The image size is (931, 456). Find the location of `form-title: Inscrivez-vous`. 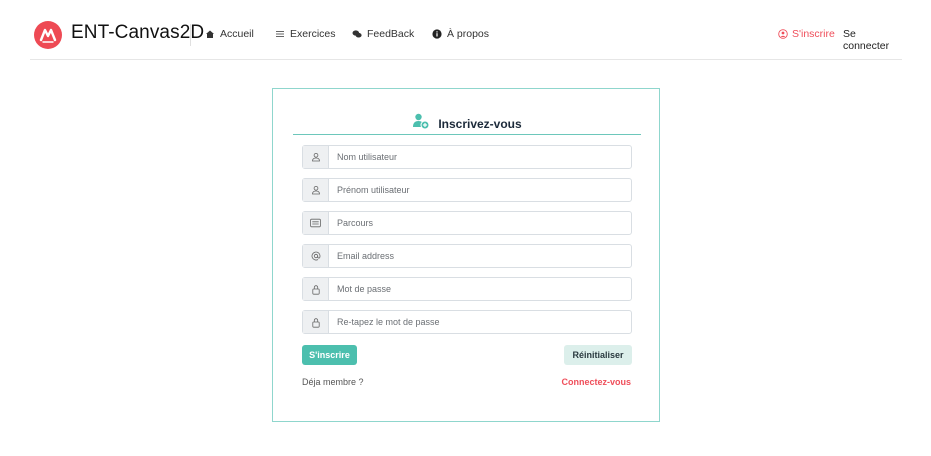

form-title: Inscrivez-vous is located at coordinates (480, 124).